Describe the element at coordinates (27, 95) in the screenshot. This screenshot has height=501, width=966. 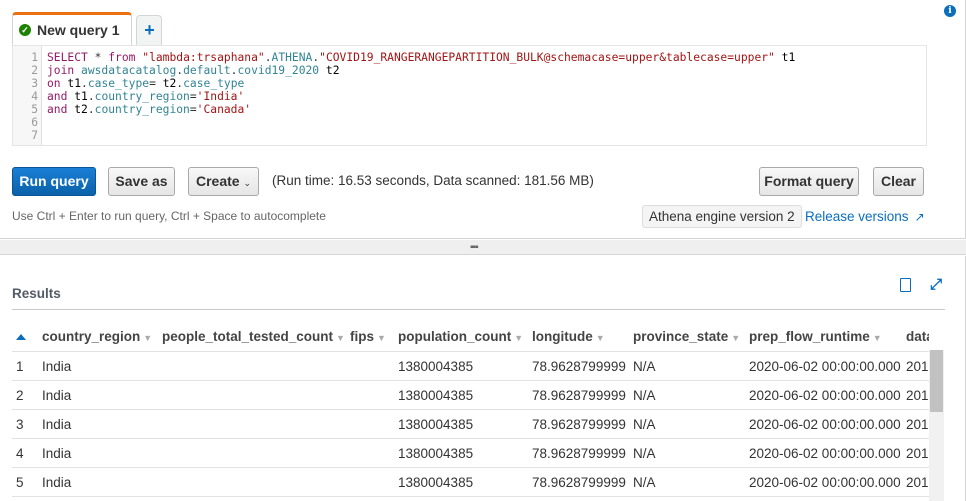
I see `line-number-gutter: 1 2 3 4 5 6 7` at that location.